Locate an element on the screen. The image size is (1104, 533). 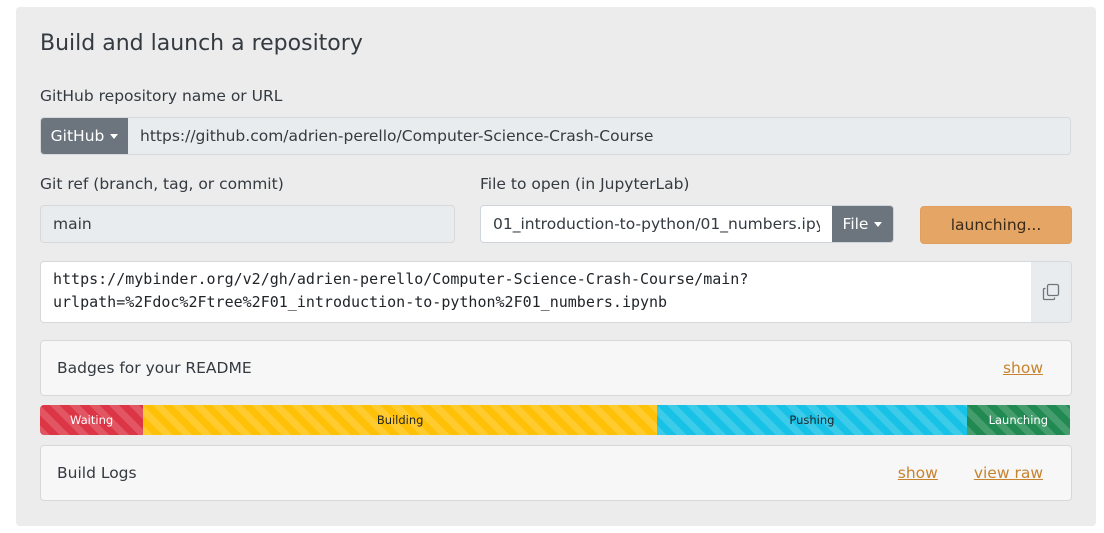
copy-url-button is located at coordinates (1051, 292).